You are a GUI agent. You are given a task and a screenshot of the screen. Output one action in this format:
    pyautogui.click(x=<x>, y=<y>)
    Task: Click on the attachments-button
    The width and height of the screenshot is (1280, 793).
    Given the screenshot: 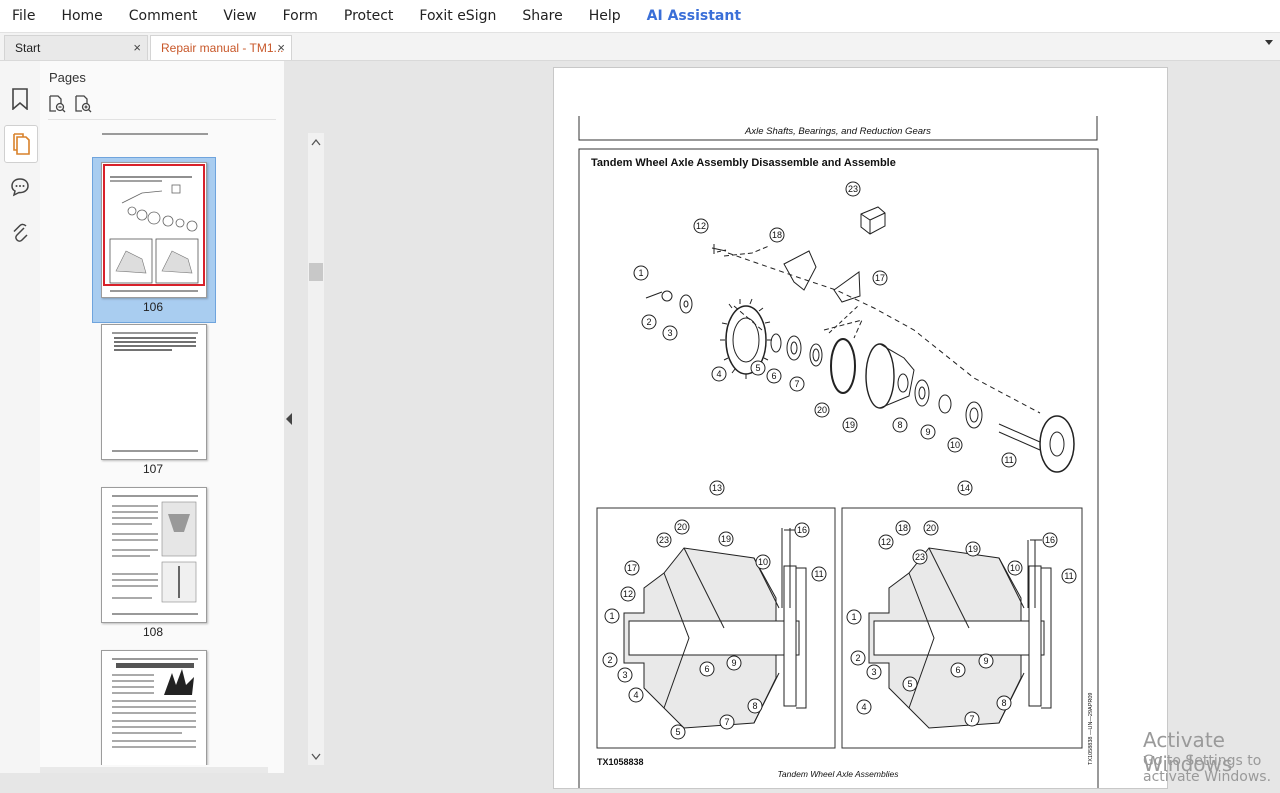 What is the action you would take?
    pyautogui.click(x=20, y=233)
    